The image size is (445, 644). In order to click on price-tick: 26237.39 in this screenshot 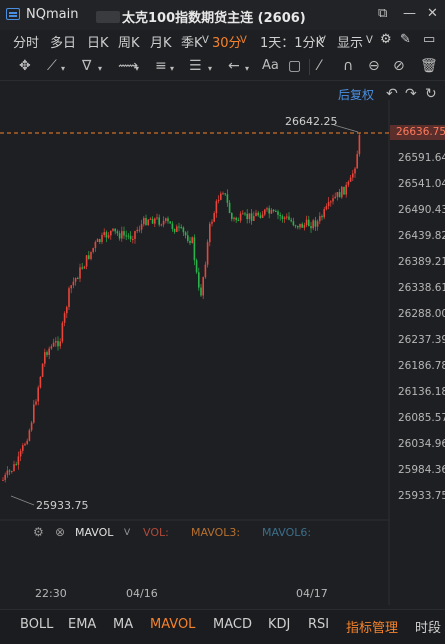, I will do `click(421, 340)`.